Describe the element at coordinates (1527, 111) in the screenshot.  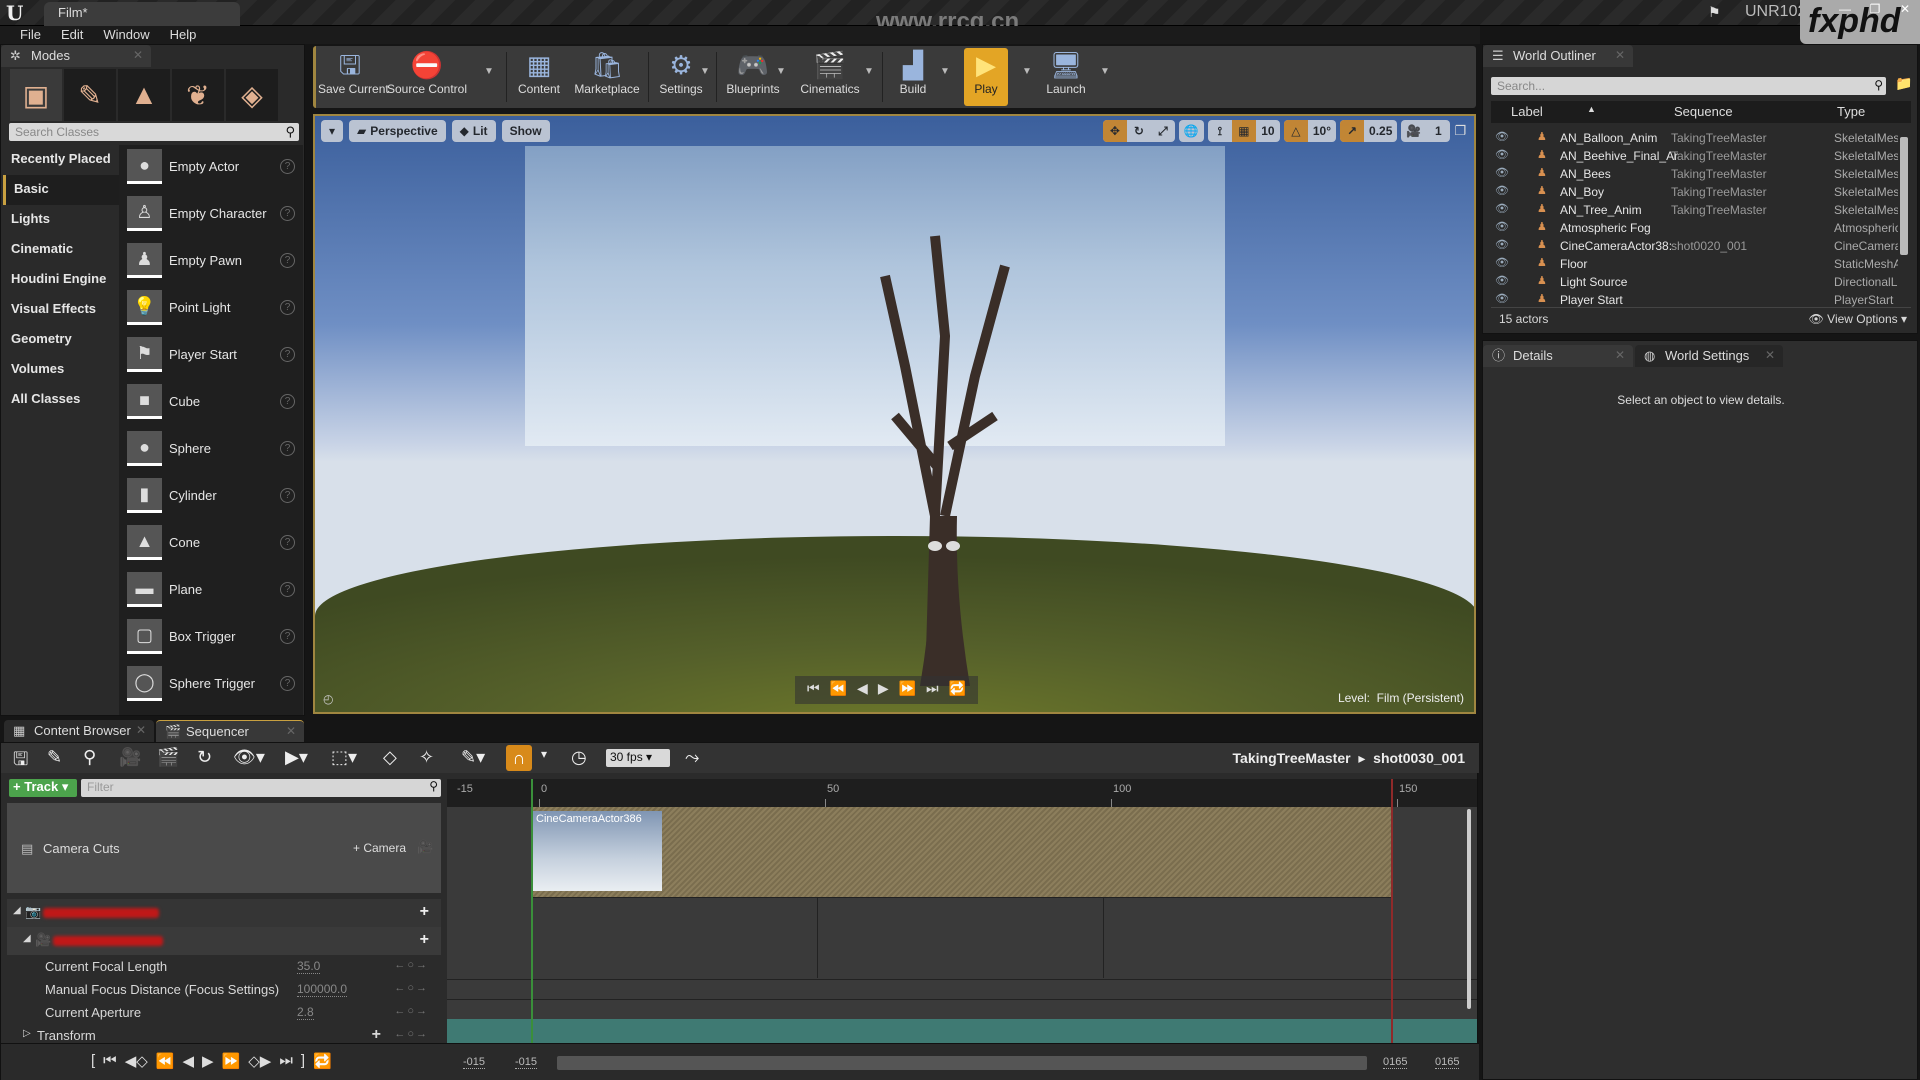
I see `column-label: Label` at that location.